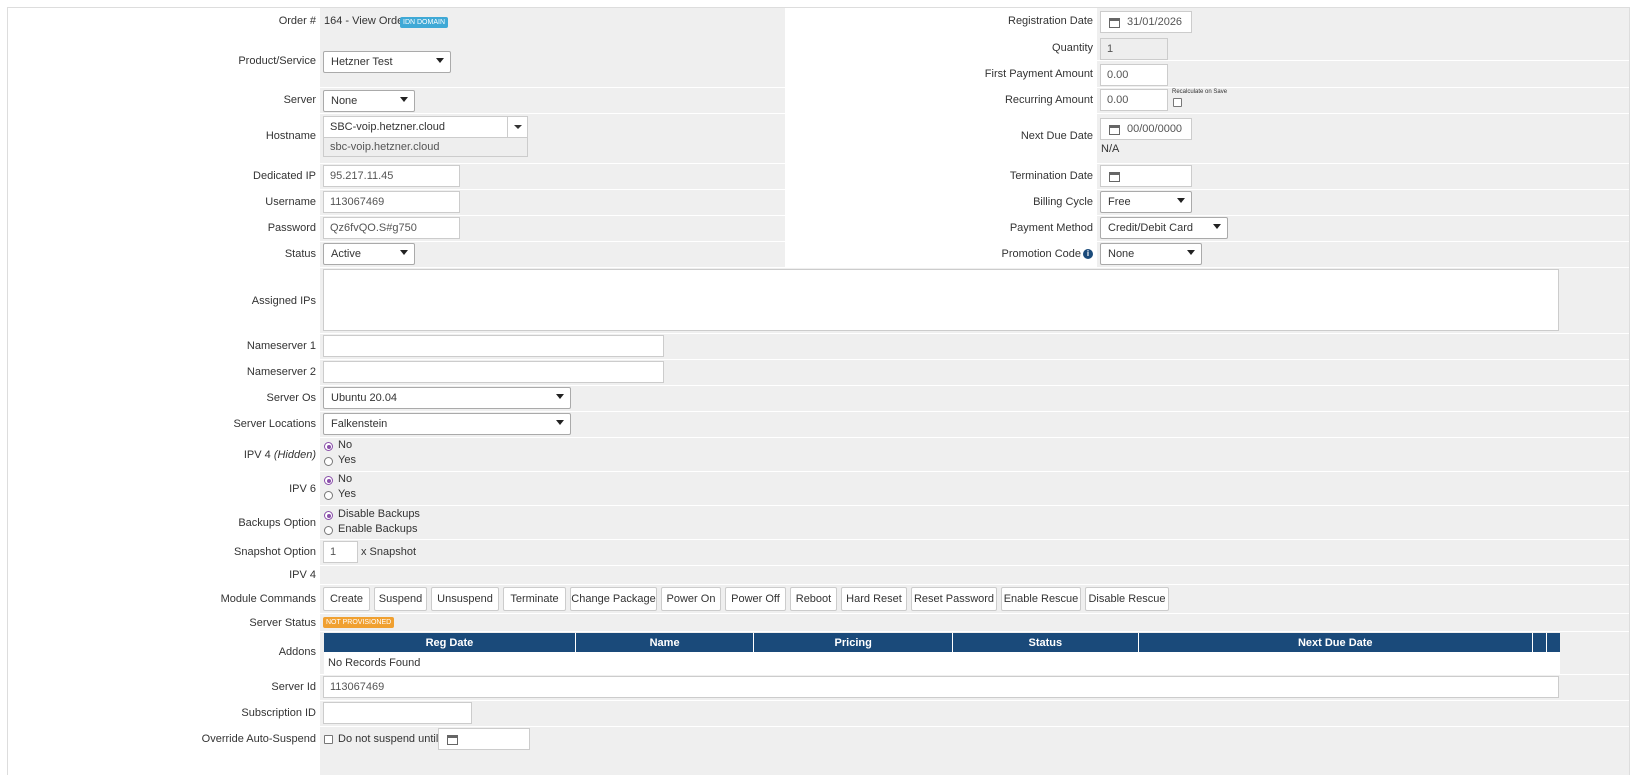 This screenshot has width=1635, height=775. I want to click on col-status: Status, so click(1045, 642).